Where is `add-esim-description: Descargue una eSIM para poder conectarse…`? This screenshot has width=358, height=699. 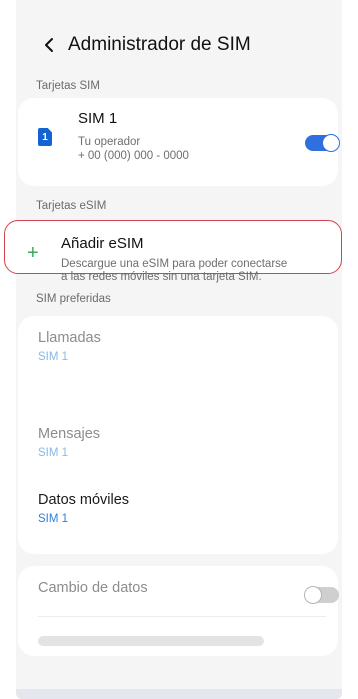 add-esim-description: Descargue una eSIM para poder conectarse… is located at coordinates (198, 271).